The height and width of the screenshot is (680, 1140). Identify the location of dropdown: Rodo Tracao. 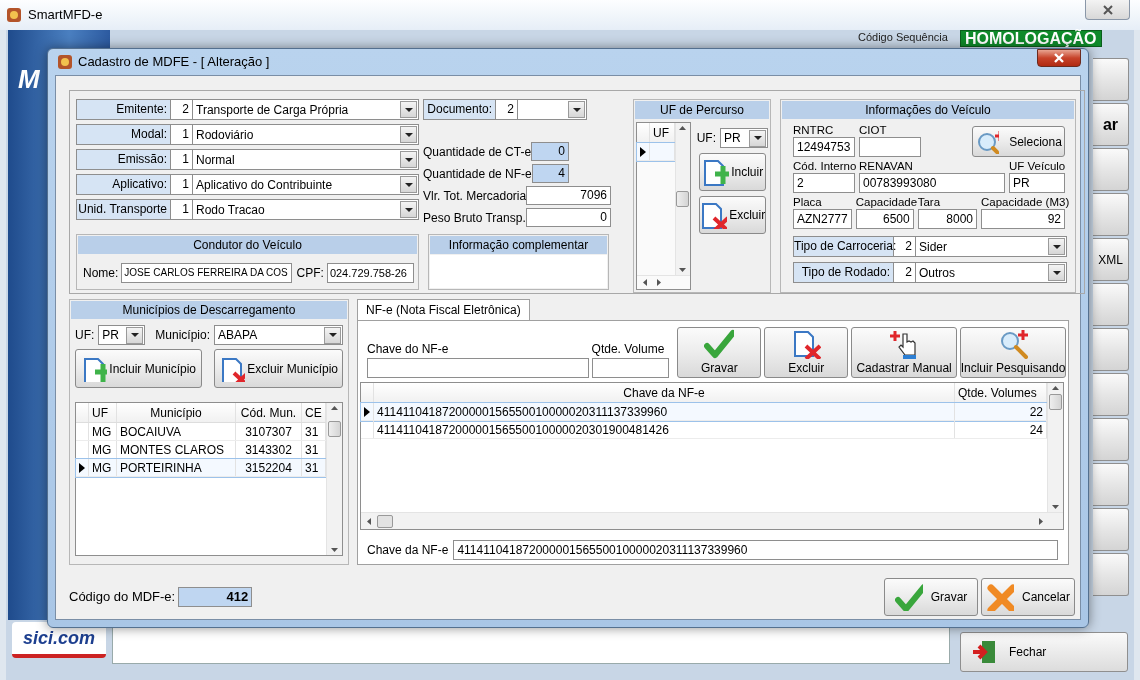
(305, 209).